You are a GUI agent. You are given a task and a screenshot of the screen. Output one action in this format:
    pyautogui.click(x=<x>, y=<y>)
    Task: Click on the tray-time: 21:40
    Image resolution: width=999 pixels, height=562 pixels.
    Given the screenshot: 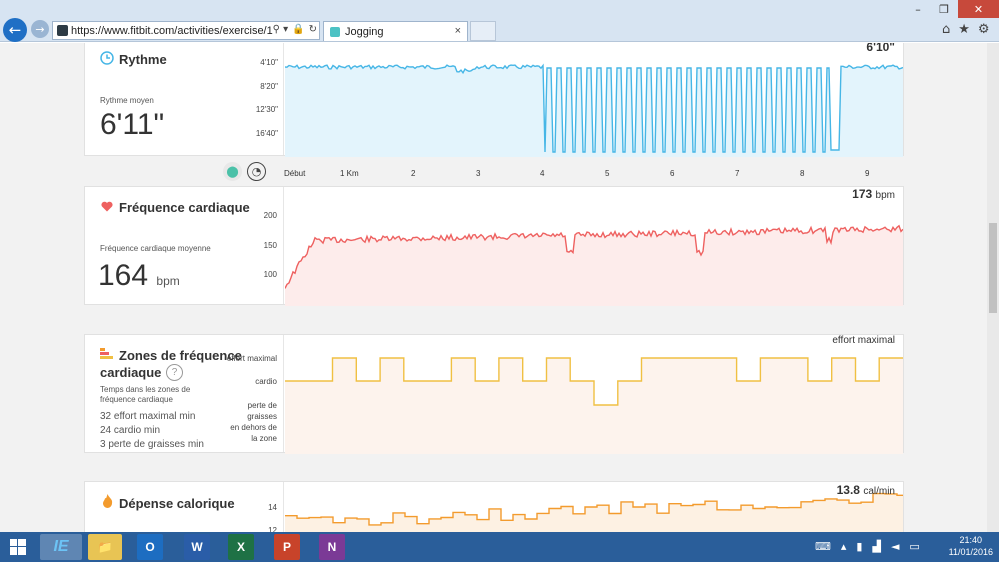 What is the action you would take?
    pyautogui.click(x=971, y=540)
    